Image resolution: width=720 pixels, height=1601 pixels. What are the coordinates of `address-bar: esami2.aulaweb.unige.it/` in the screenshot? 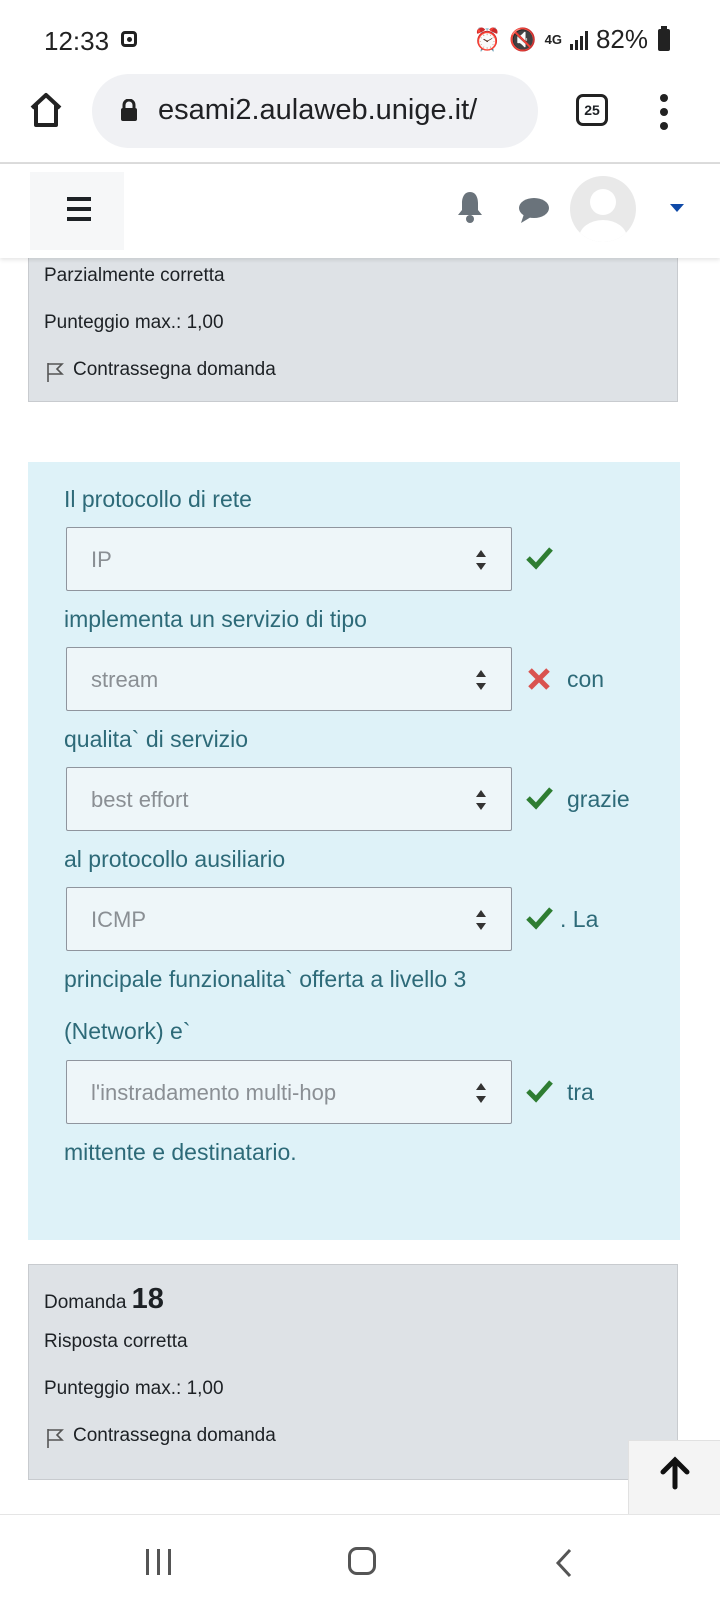 It's located at (315, 111).